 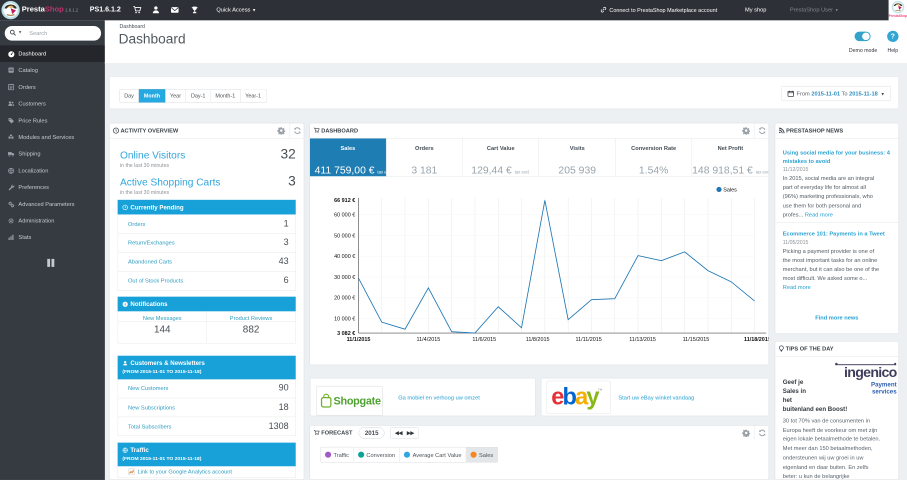 What do you see at coordinates (344, 236) in the screenshot?
I see `svg-text: 50 000 €` at bounding box center [344, 236].